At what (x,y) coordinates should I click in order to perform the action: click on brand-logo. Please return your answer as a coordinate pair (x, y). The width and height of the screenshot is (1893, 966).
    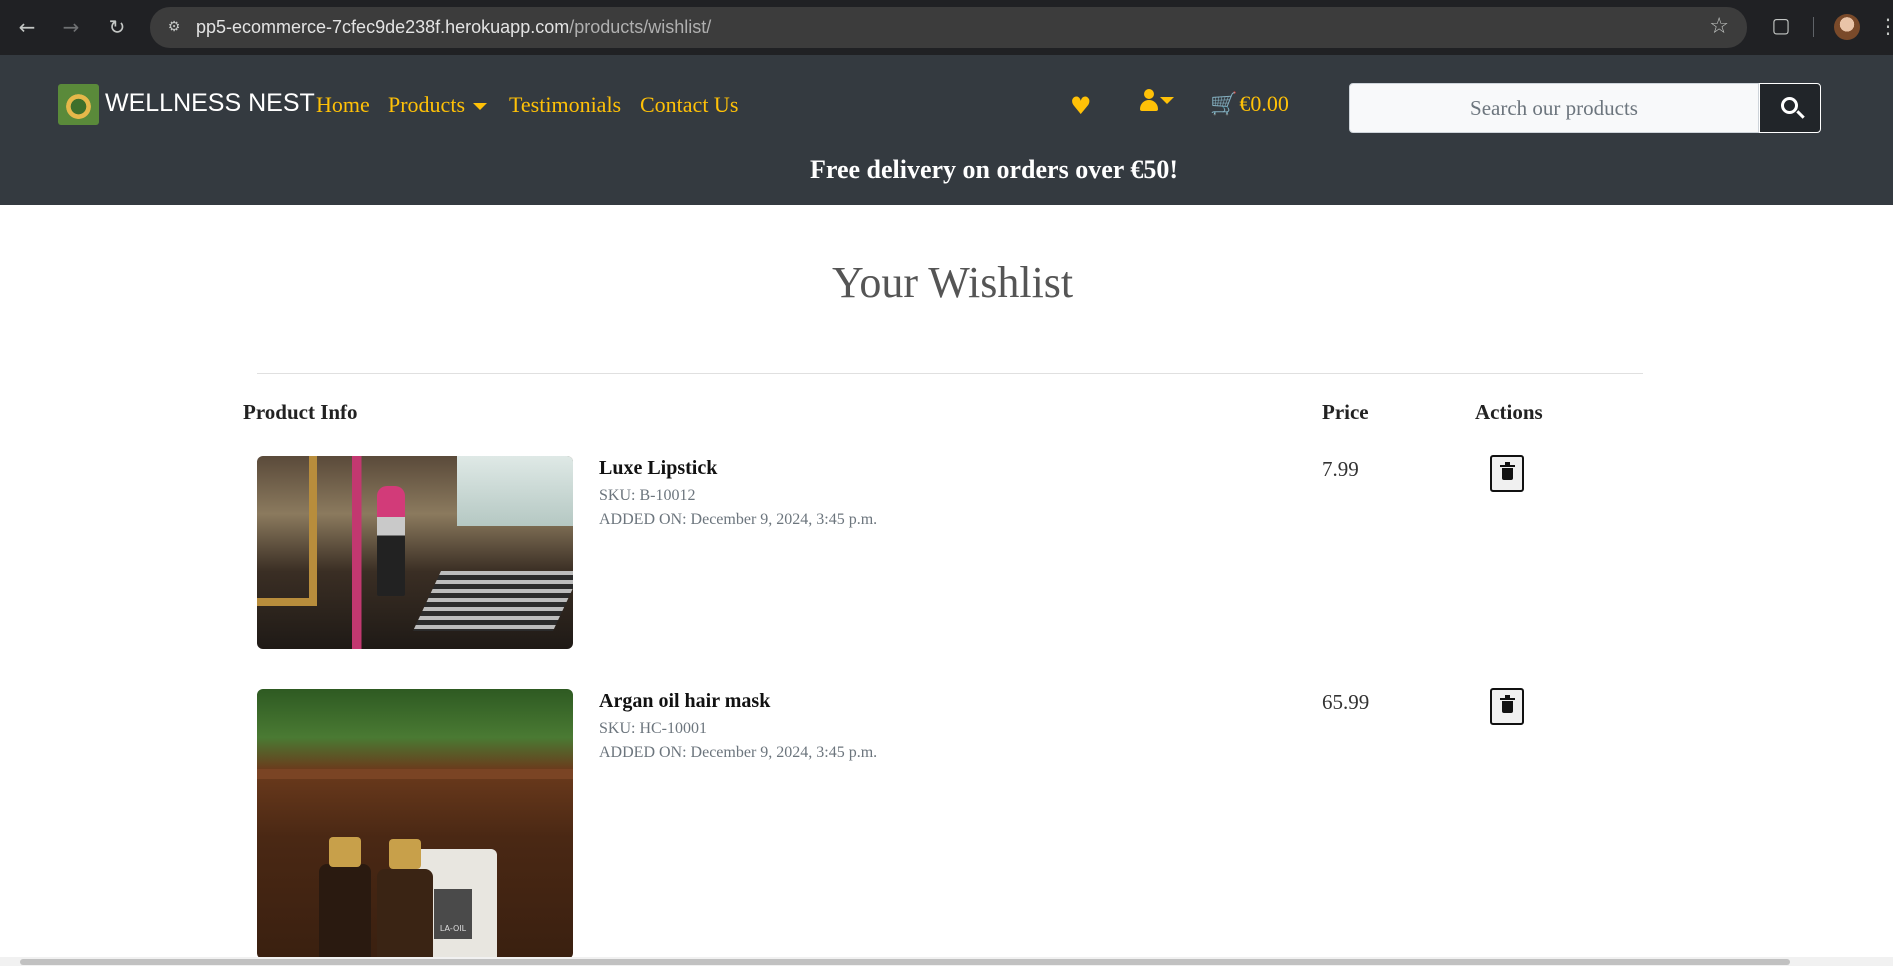
    Looking at the image, I should click on (78, 104).